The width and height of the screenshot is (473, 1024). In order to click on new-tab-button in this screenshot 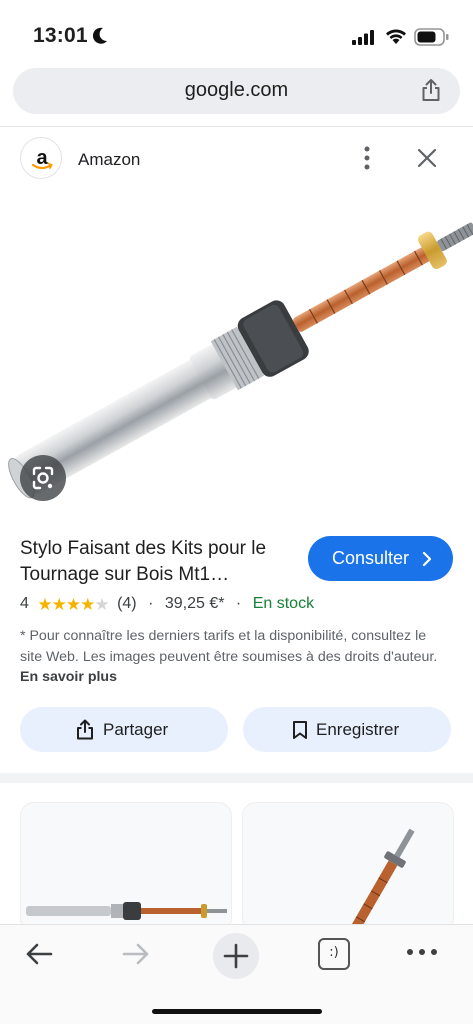, I will do `click(236, 956)`.